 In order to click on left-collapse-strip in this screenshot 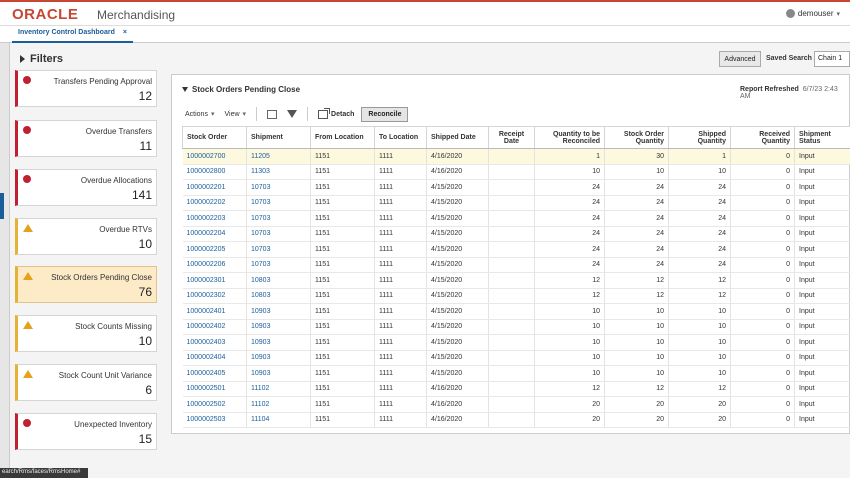, I will do `click(5, 255)`.